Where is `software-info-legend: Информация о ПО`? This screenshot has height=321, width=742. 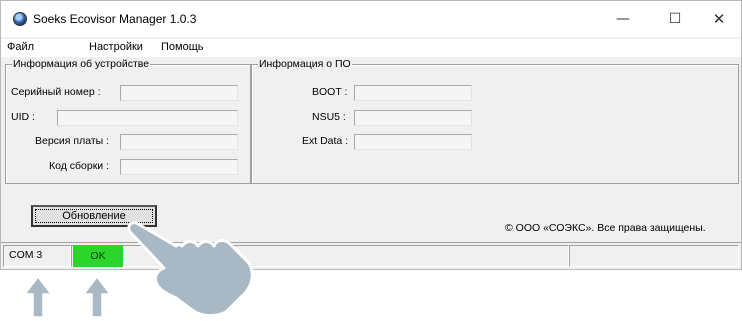
software-info-legend: Информация о ПО is located at coordinates (305, 64).